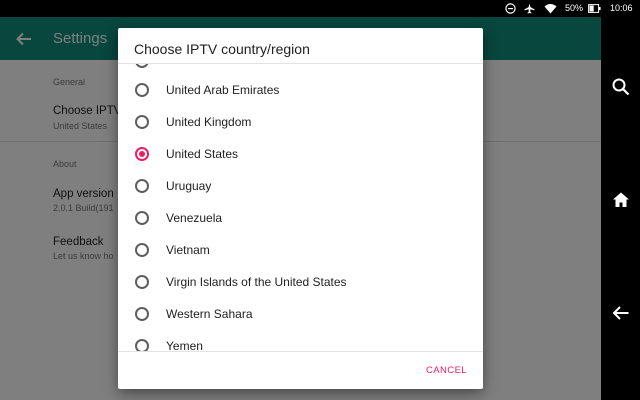 The height and width of the screenshot is (400, 640). I want to click on navigation-bar, so click(620, 208).